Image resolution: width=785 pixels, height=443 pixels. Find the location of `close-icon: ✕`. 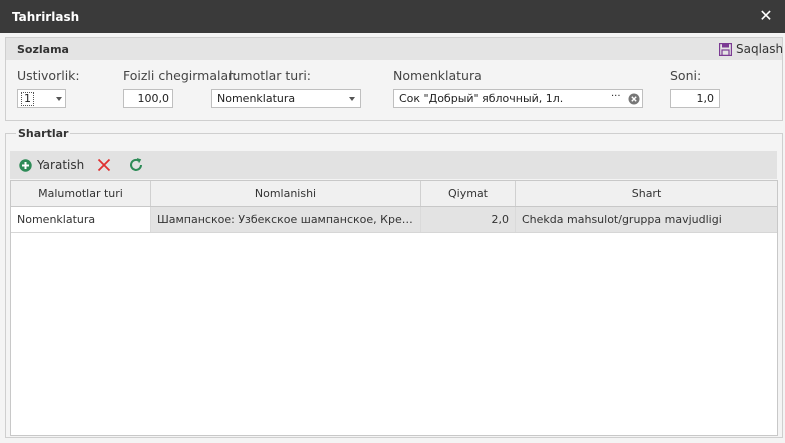

close-icon: ✕ is located at coordinates (766, 16).